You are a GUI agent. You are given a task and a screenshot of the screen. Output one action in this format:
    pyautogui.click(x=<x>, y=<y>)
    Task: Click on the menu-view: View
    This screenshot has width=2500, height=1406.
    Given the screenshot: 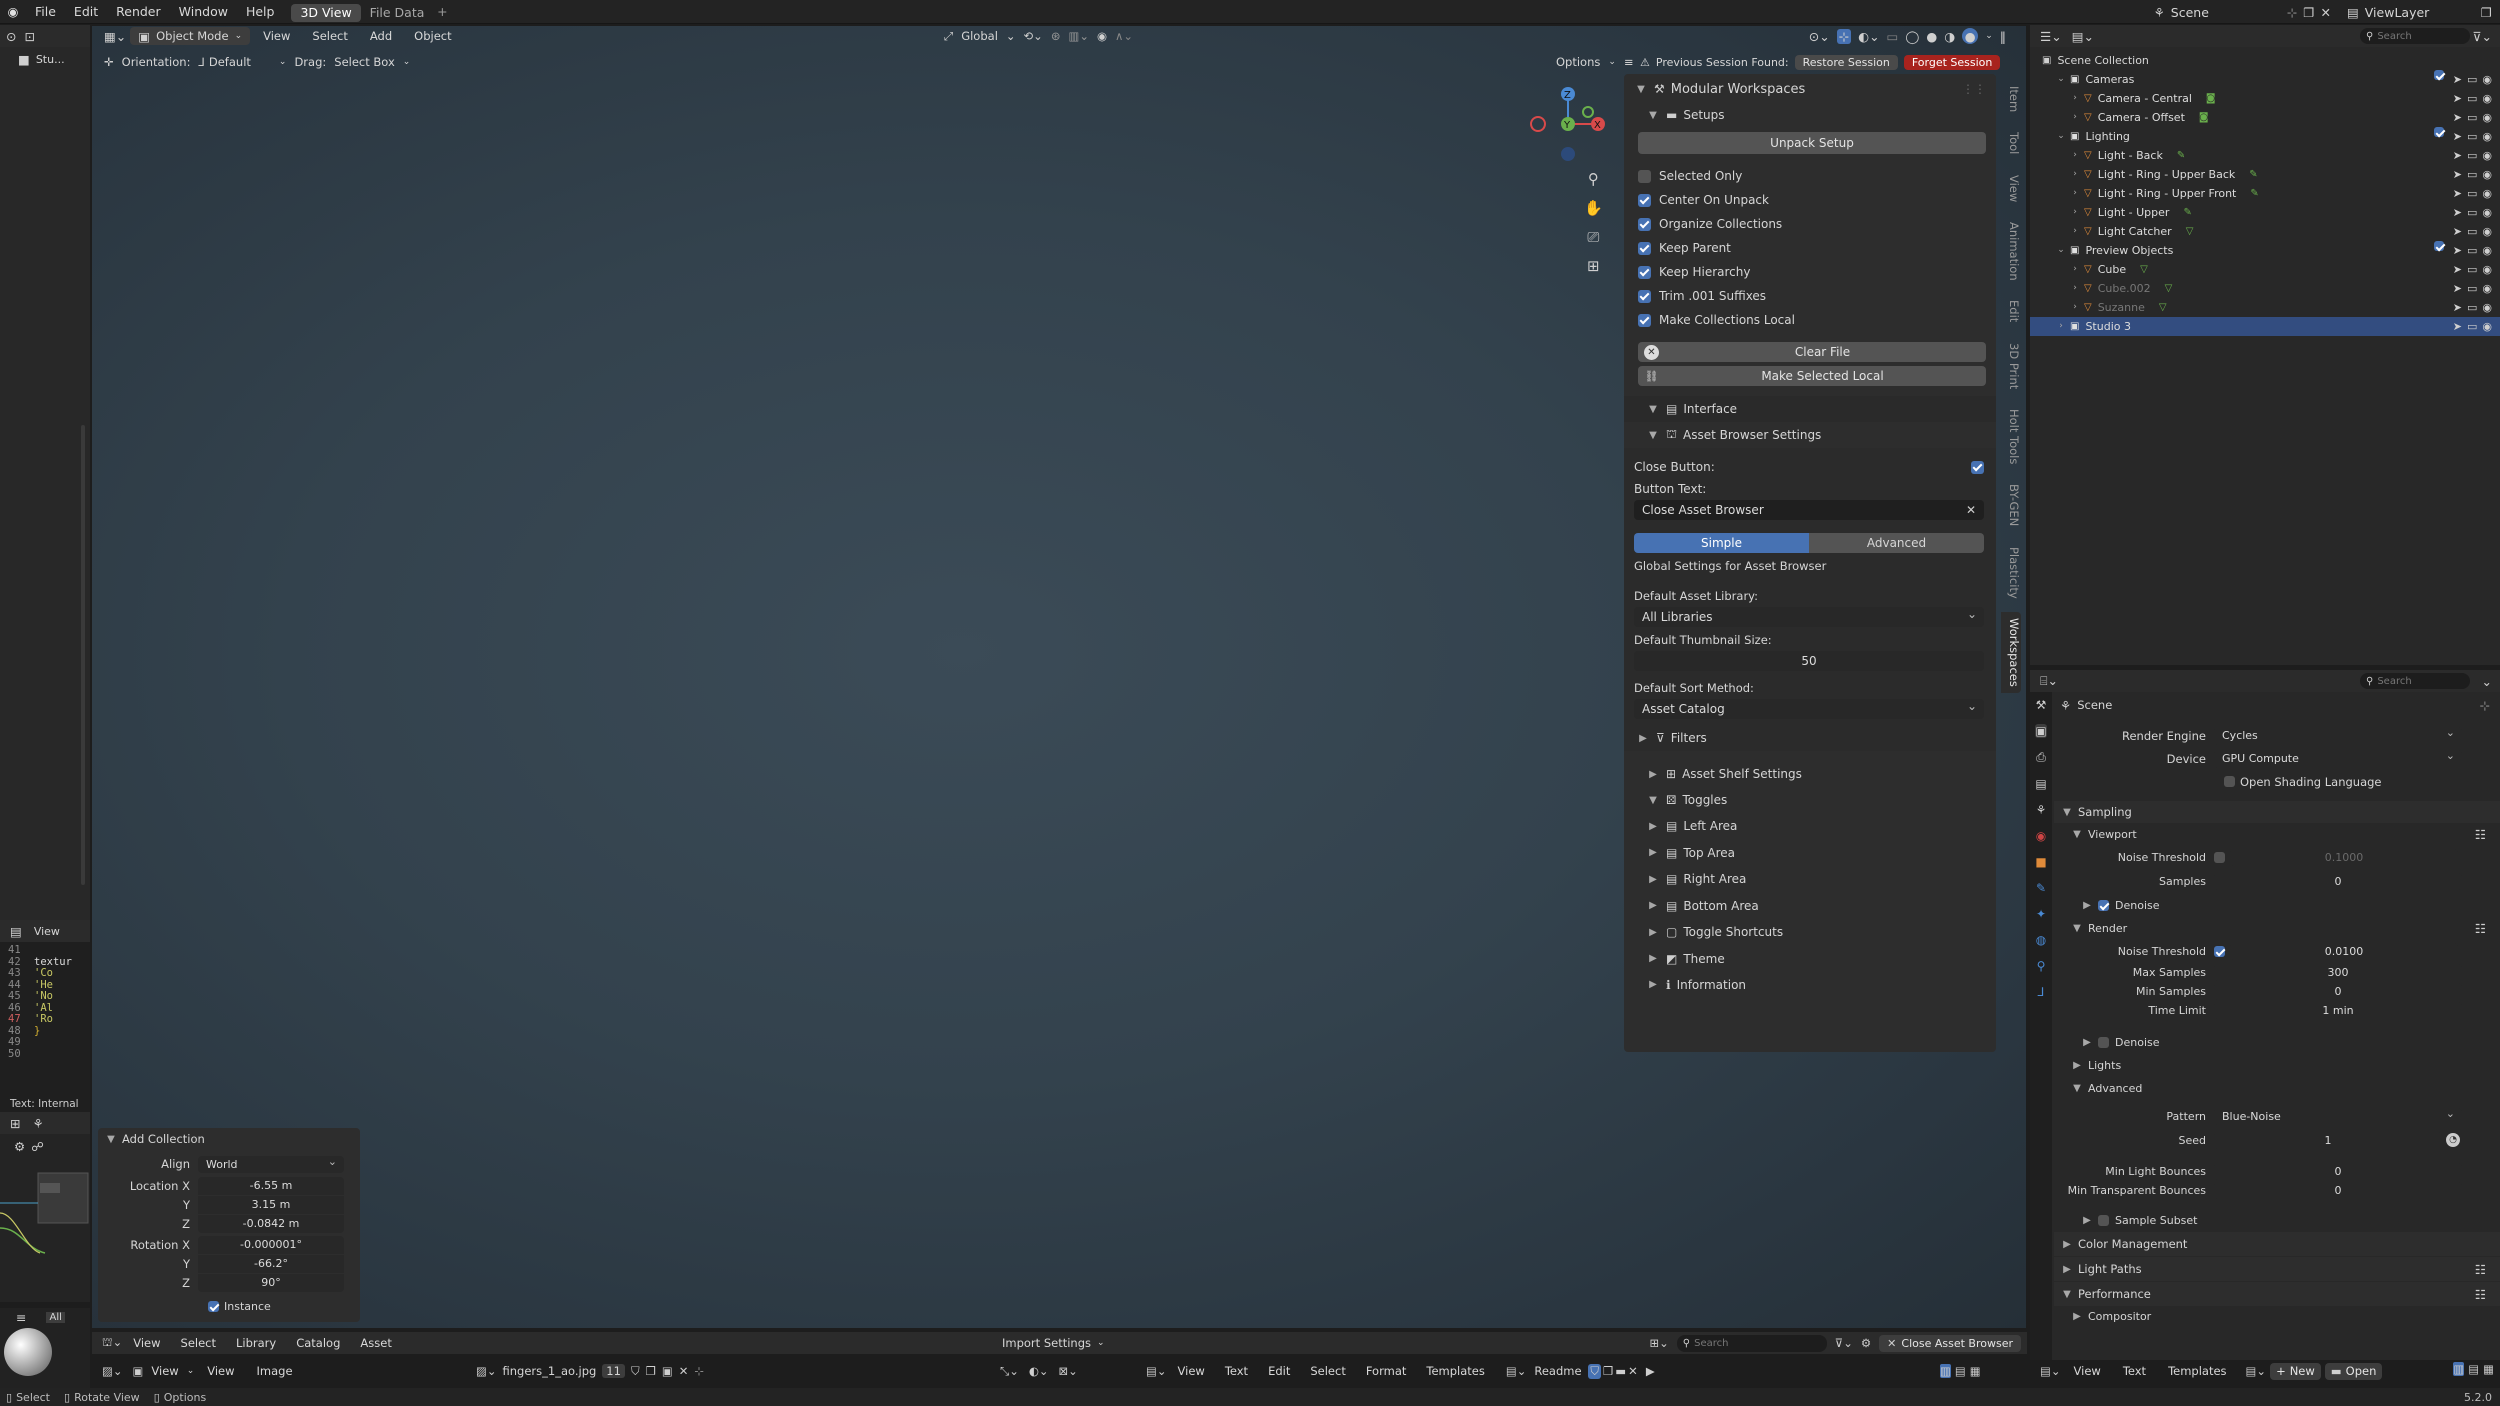 What is the action you would take?
    pyautogui.click(x=276, y=36)
    